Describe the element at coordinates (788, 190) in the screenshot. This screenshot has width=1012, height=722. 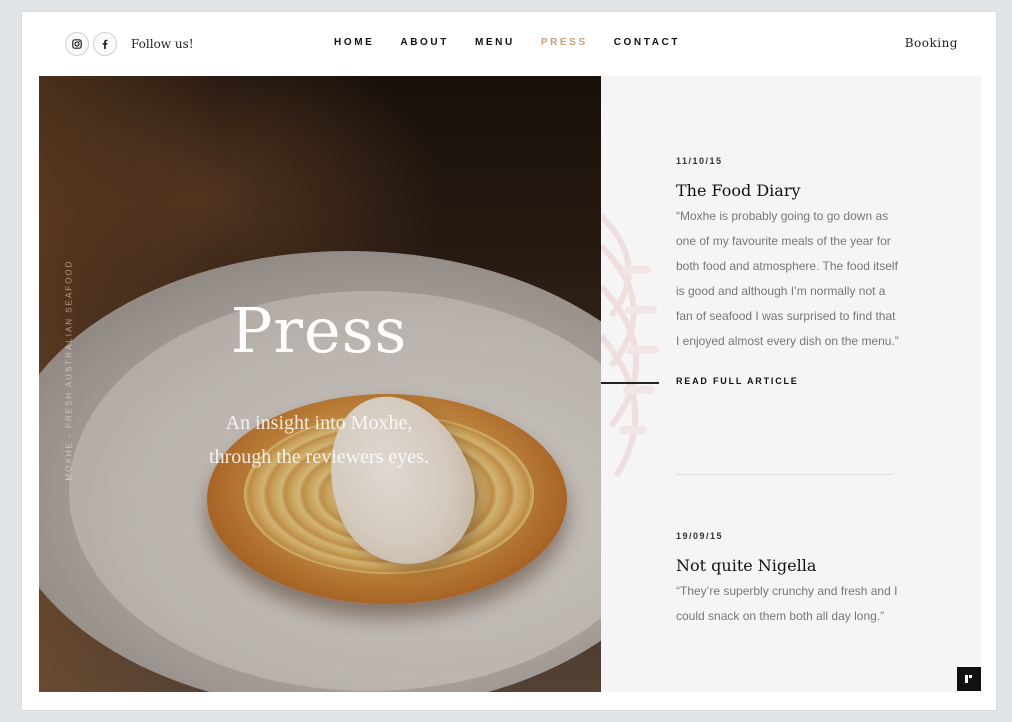
I see `article-title: The Food Diary` at that location.